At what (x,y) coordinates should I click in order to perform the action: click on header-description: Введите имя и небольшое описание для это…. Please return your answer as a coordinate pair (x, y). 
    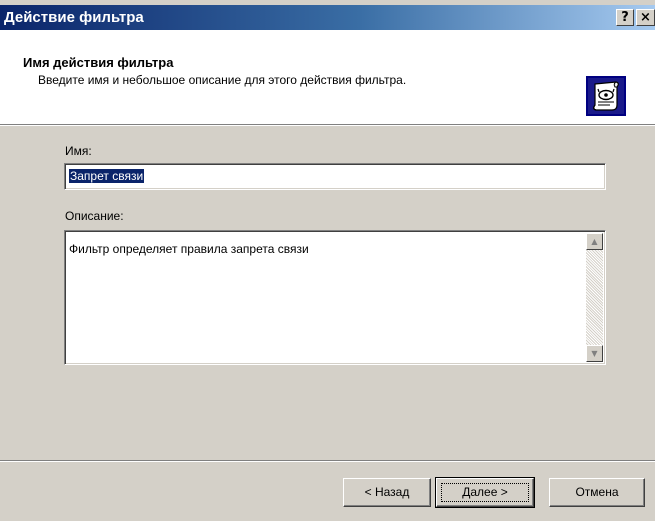
    Looking at the image, I should click on (222, 80).